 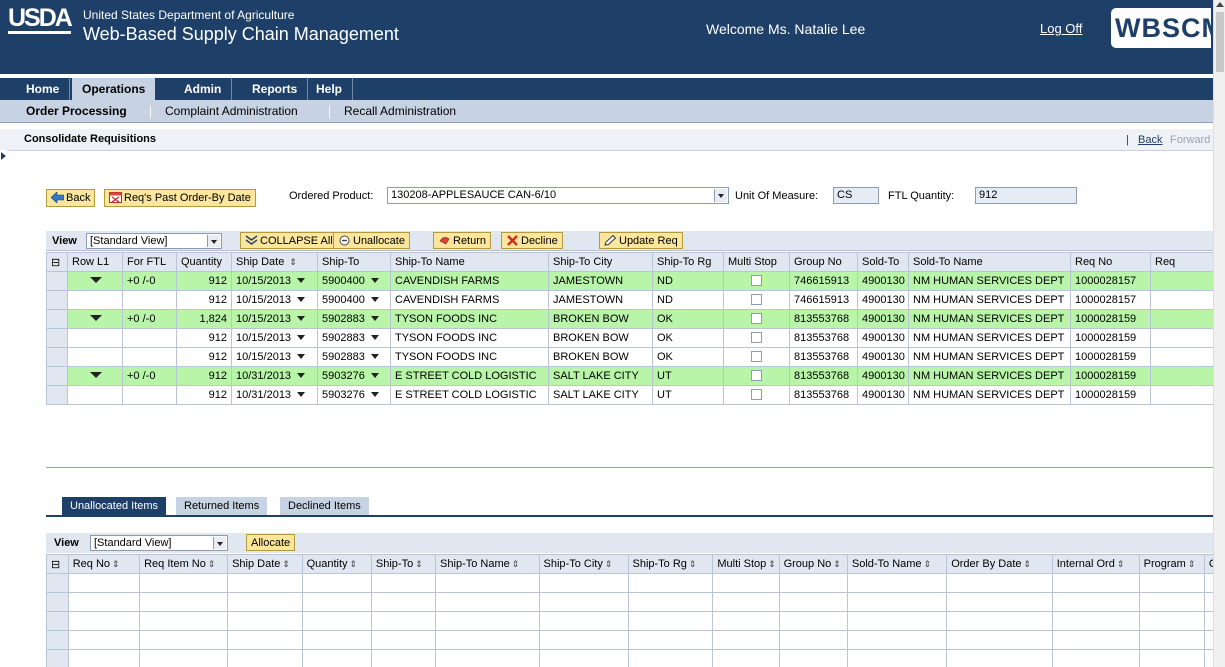 I want to click on col2-multi-stop: Multi Stop ⇕, so click(x=746, y=564).